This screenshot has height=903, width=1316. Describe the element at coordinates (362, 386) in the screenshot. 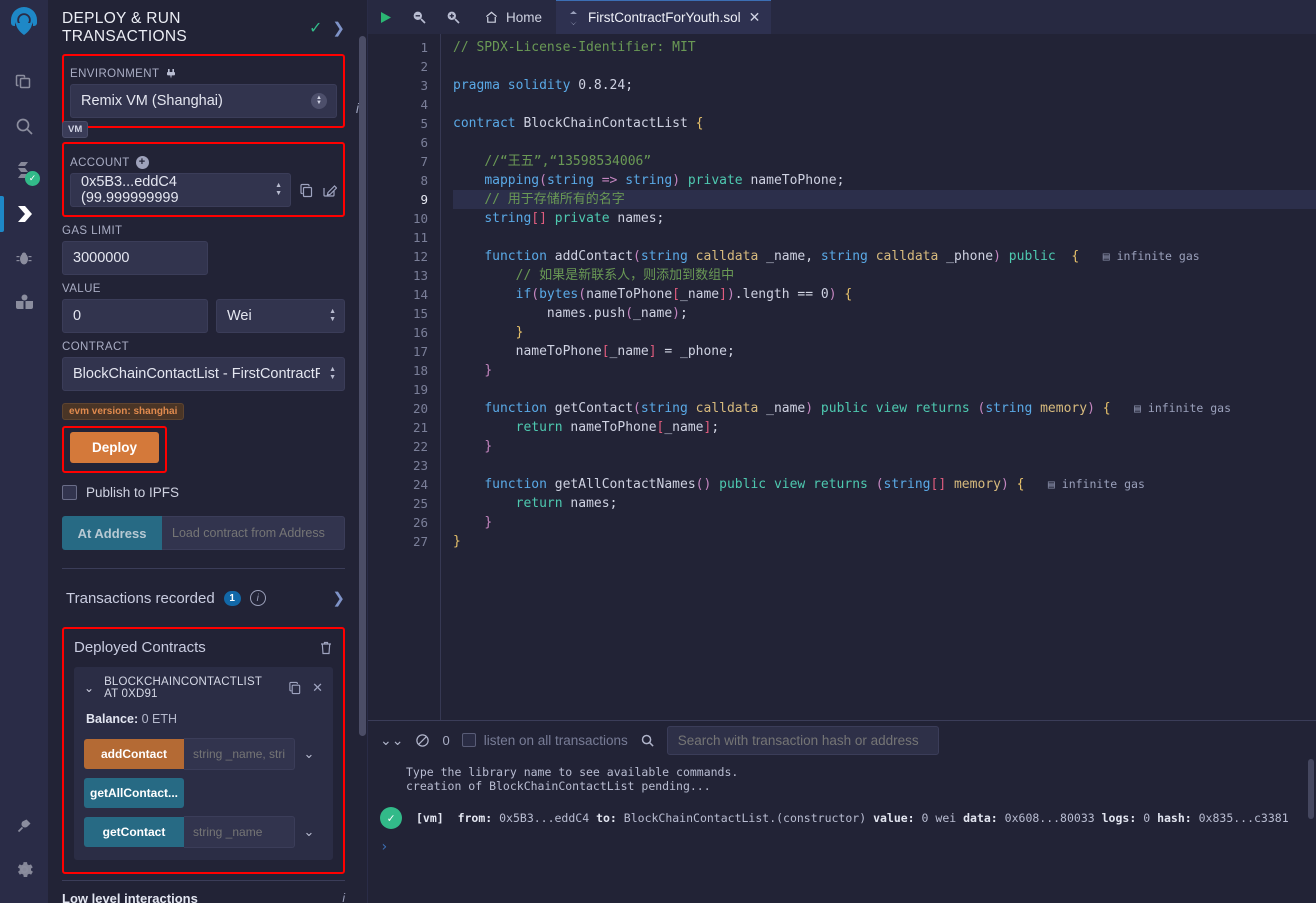

I see `panel-scrollbar` at that location.